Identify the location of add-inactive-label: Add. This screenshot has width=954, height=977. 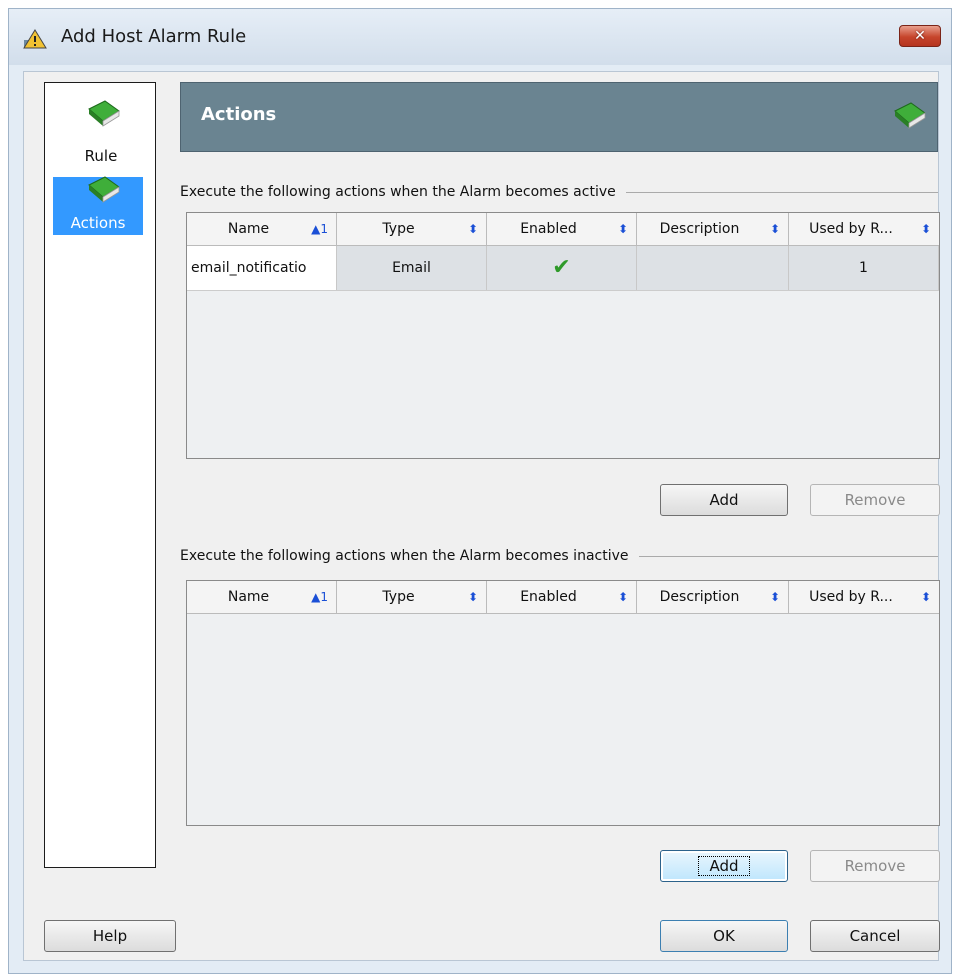
(724, 866).